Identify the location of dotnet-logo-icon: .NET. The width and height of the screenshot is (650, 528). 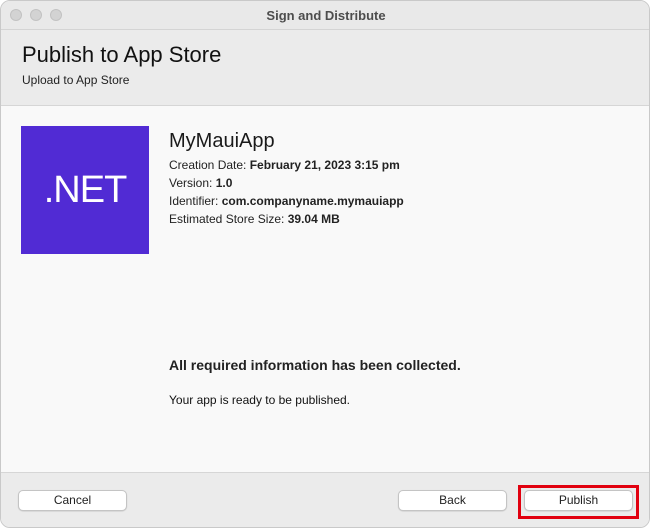
(85, 190).